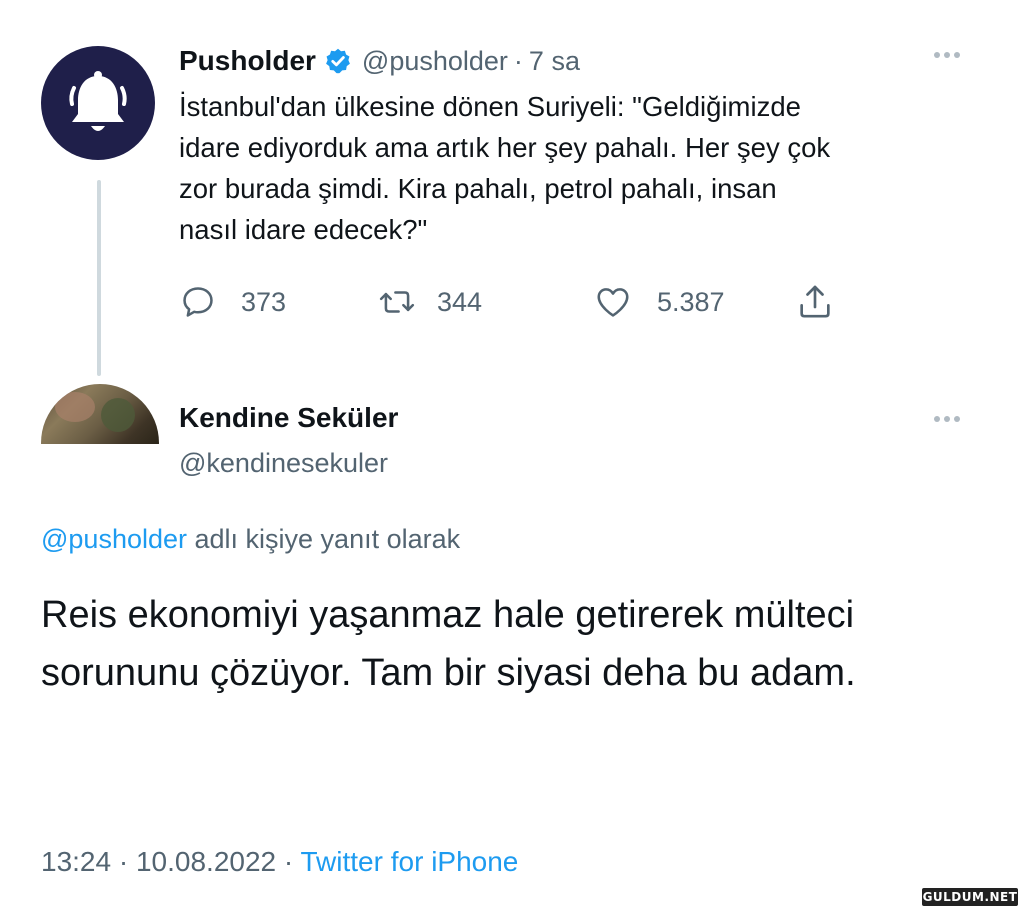 Image resolution: width=1022 pixels, height=910 pixels. I want to click on author-handle: @pusholder, so click(435, 61).